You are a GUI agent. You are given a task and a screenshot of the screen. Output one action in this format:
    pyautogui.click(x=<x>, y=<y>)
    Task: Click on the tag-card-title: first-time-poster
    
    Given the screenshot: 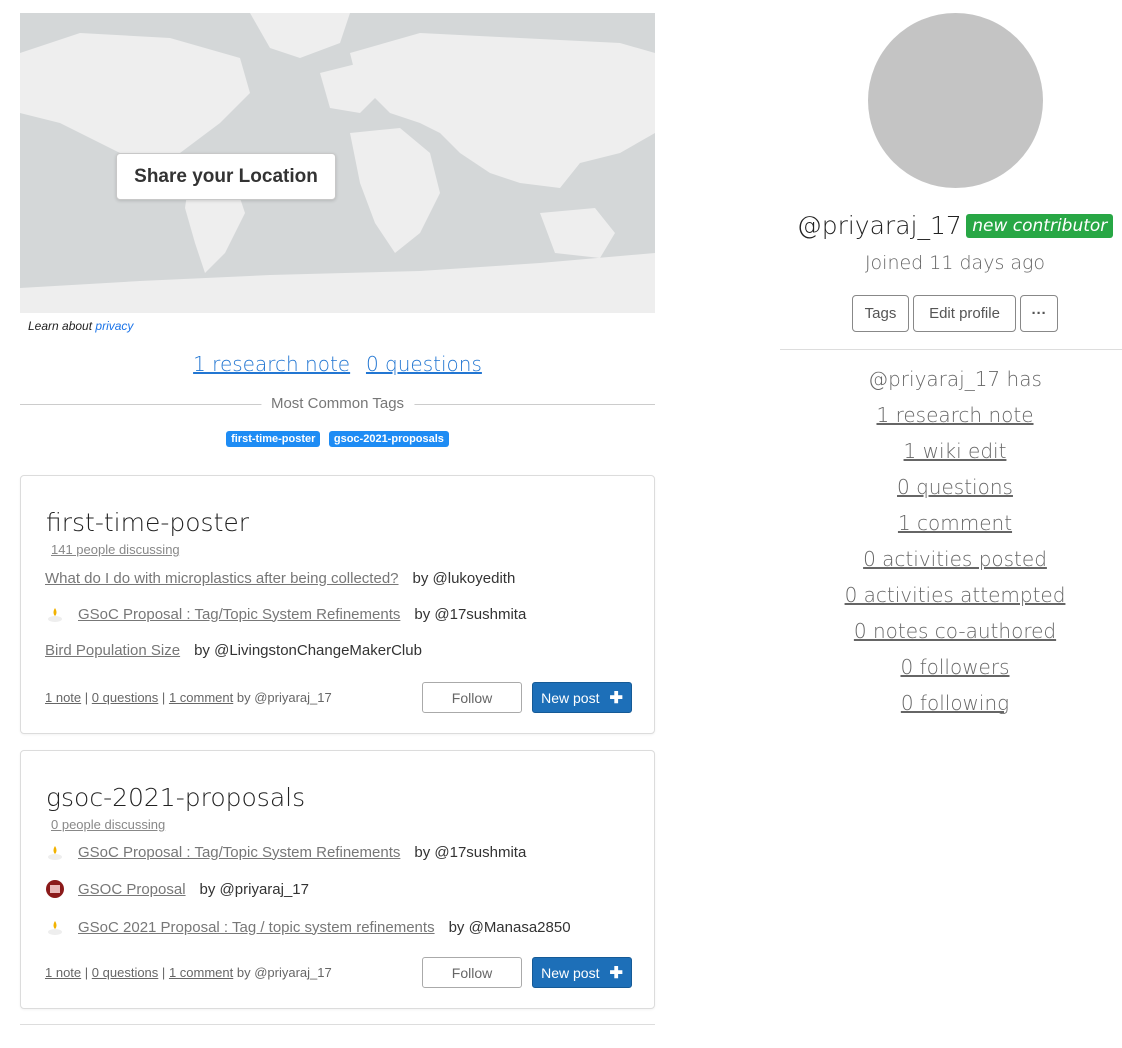 What is the action you would take?
    pyautogui.click(x=147, y=522)
    